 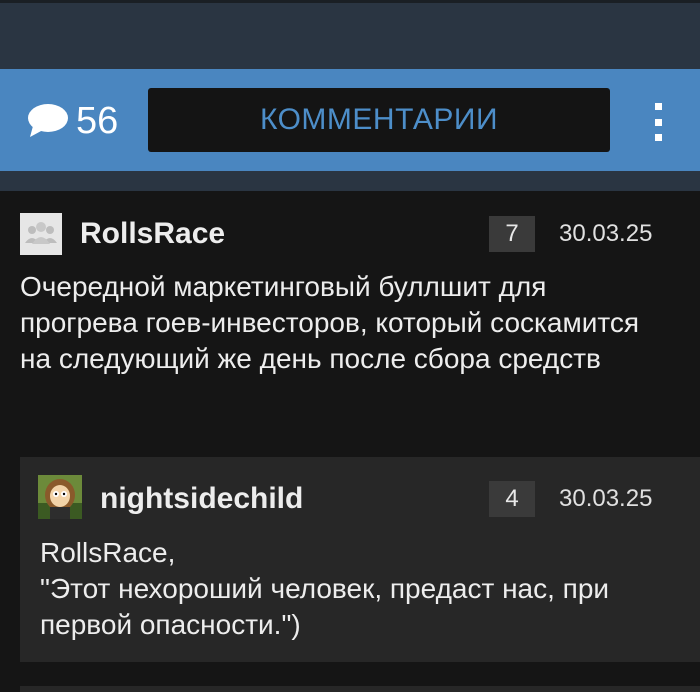 I want to click on speech-bubble-icon, so click(x=48, y=120).